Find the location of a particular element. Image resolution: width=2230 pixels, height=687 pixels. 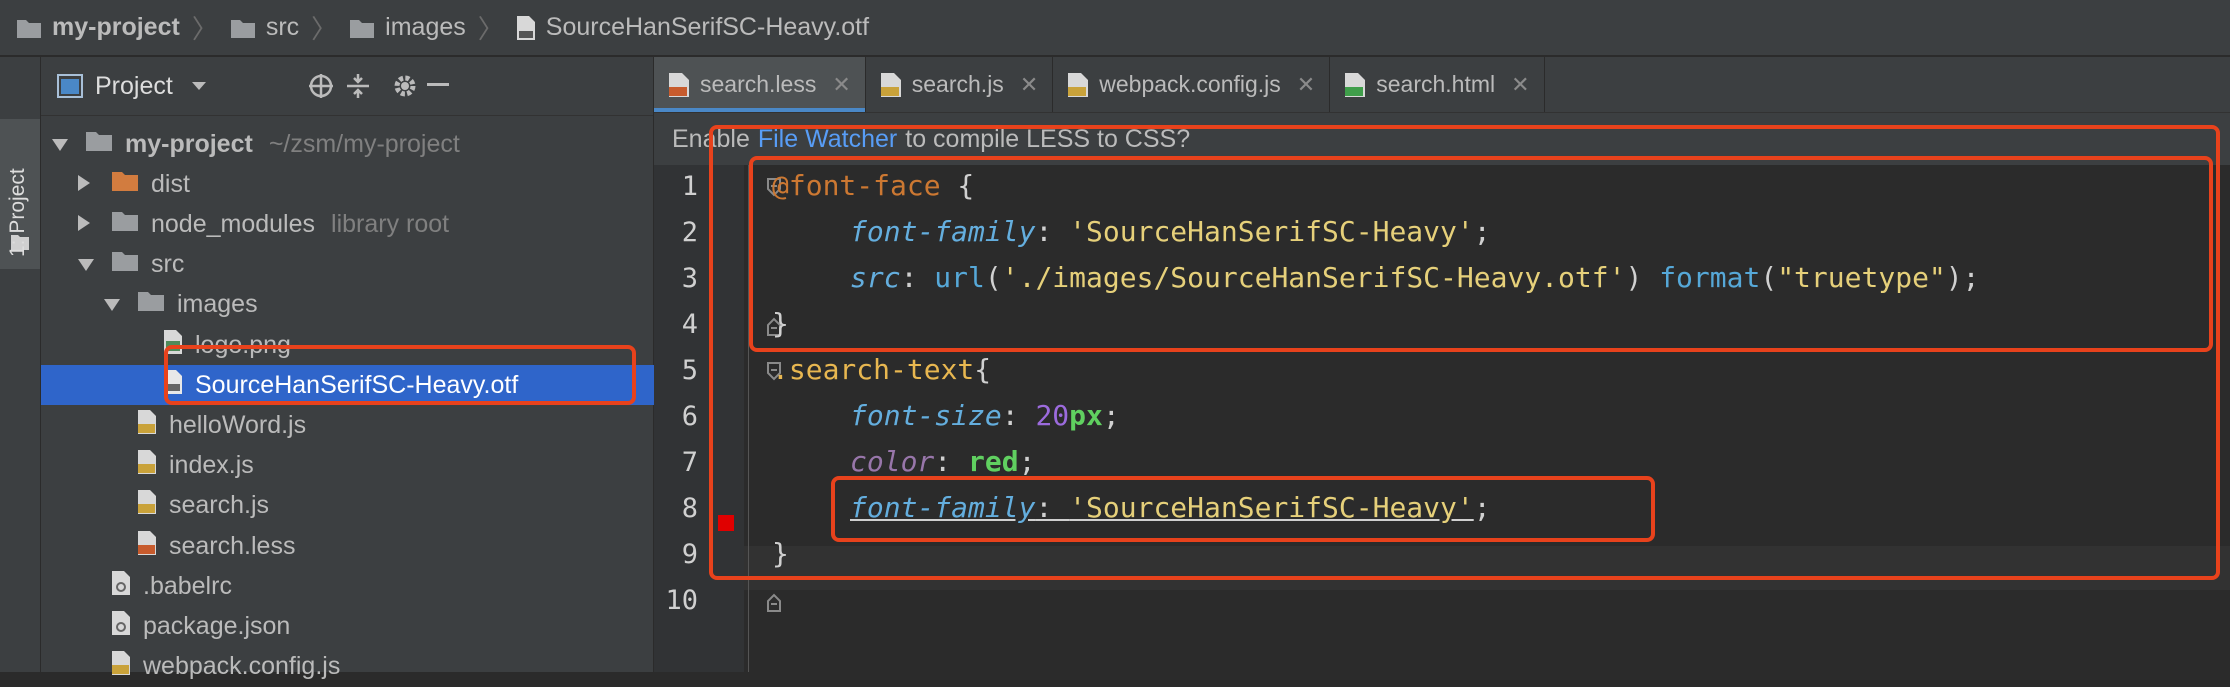

tree-item-label: webpack.config.js is located at coordinates (242, 666).